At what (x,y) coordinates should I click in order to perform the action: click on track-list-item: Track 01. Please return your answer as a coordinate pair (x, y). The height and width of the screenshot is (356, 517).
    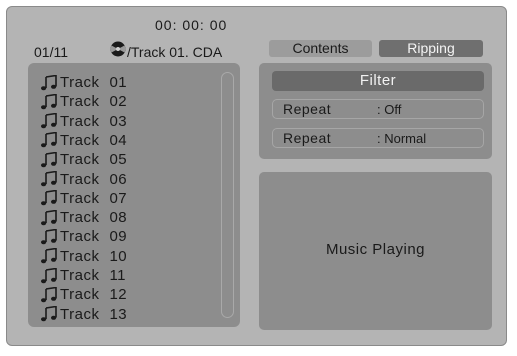
    Looking at the image, I should click on (83, 82).